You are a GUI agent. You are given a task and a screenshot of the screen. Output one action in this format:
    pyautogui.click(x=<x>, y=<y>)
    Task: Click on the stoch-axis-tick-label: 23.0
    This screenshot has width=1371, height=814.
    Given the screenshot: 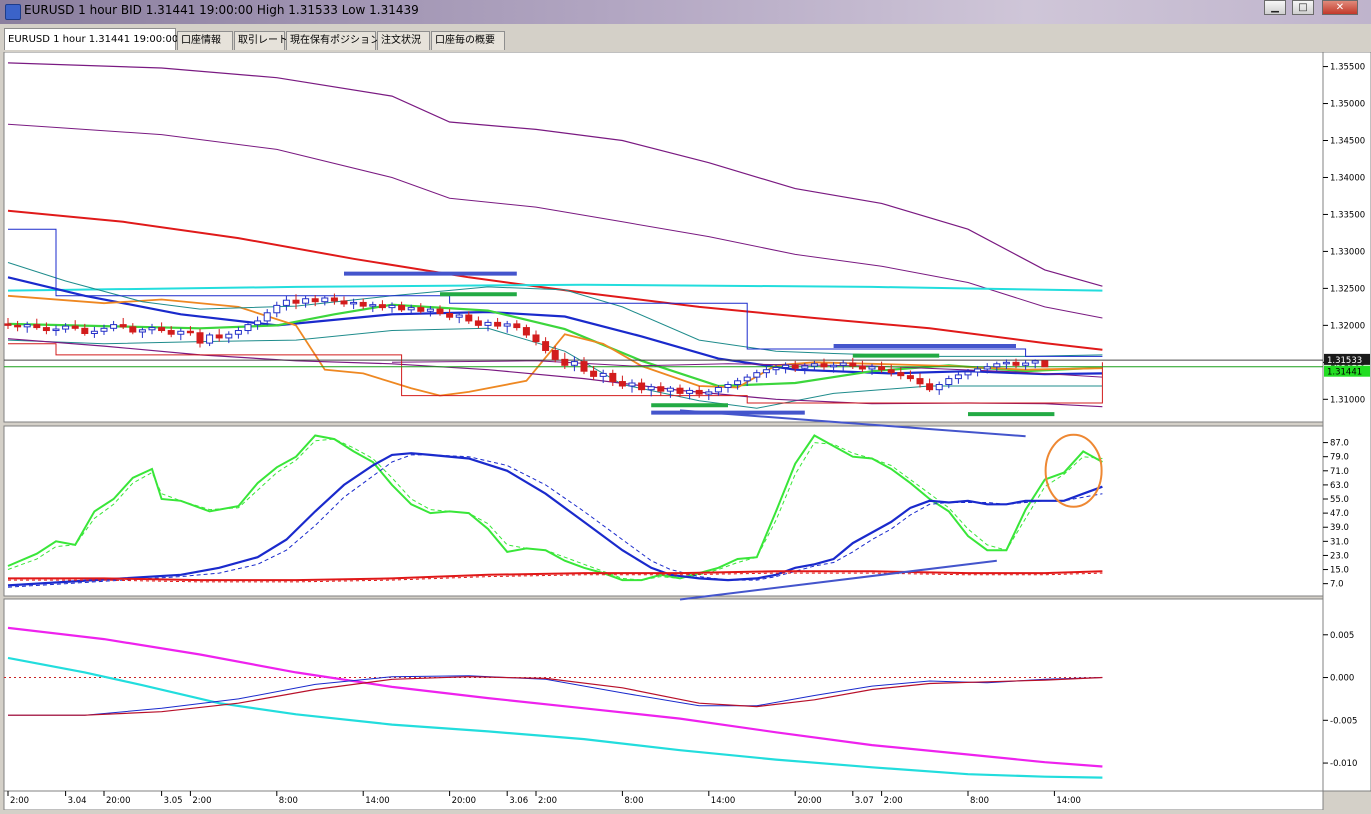 What is the action you would take?
    pyautogui.click(x=1339, y=556)
    